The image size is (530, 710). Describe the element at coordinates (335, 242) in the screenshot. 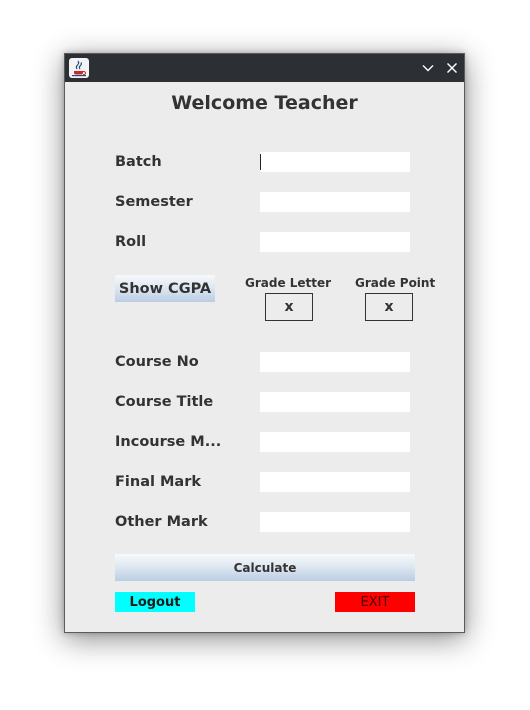

I see `roll-field` at that location.